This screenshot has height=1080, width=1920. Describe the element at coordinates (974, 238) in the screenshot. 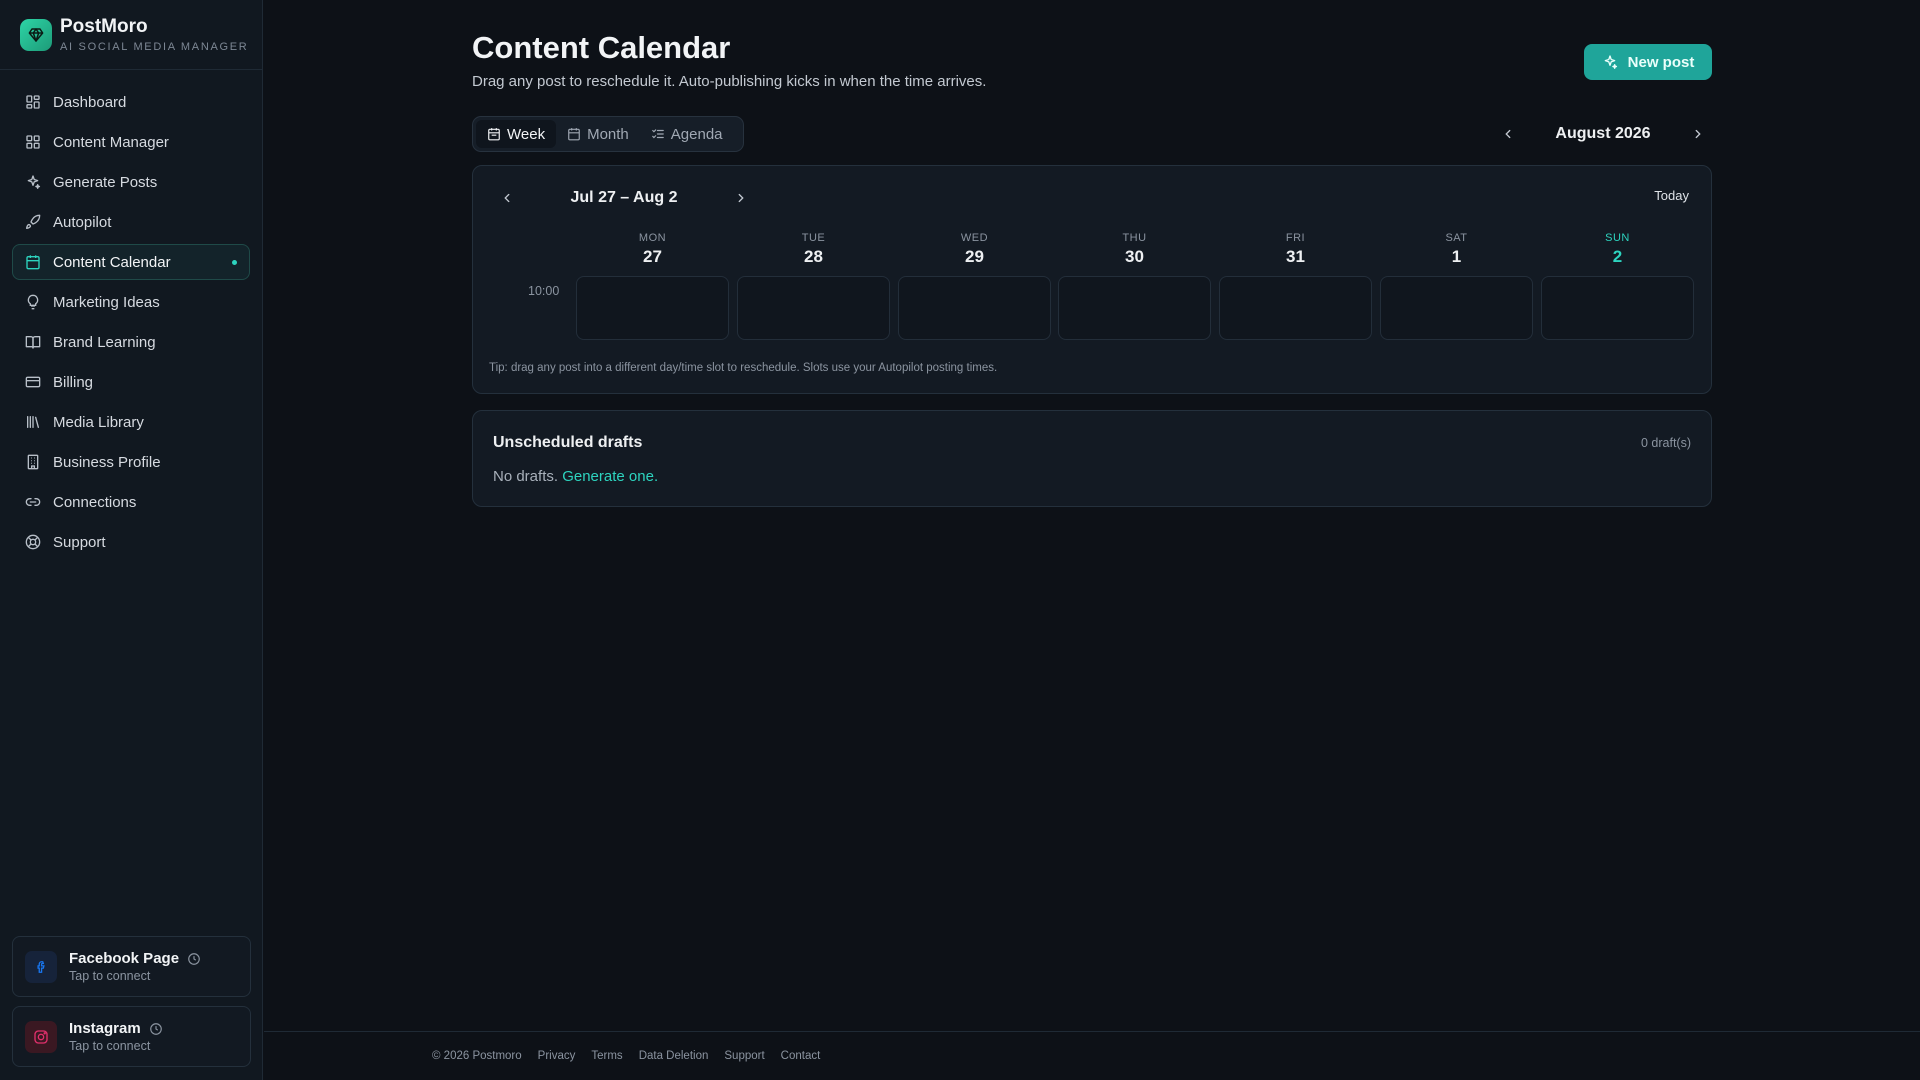

I see `day-name: WED` at that location.